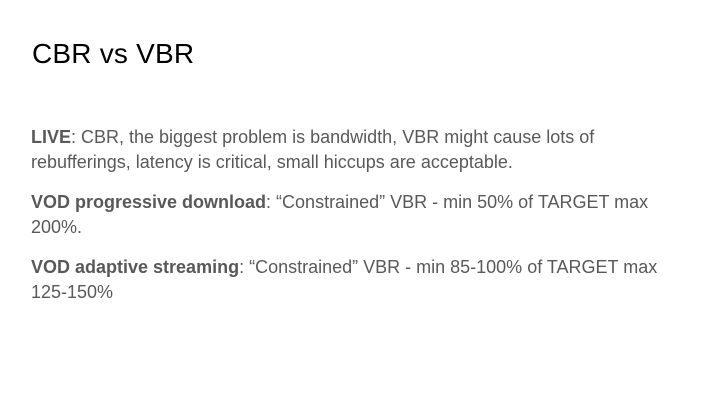  Describe the element at coordinates (149, 202) in the screenshot. I see `paragraph-label: VOD progressive download` at that location.